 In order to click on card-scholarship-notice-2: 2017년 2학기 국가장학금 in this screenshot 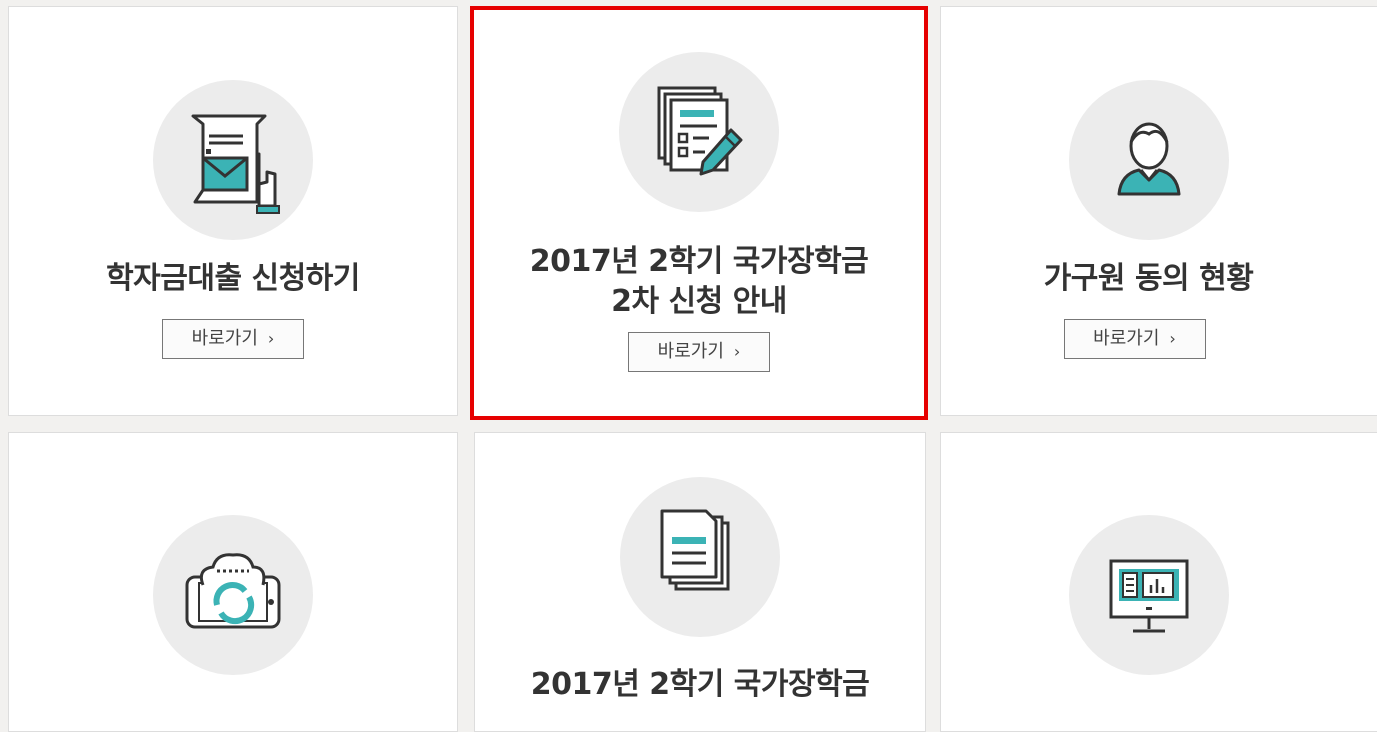, I will do `click(700, 582)`.